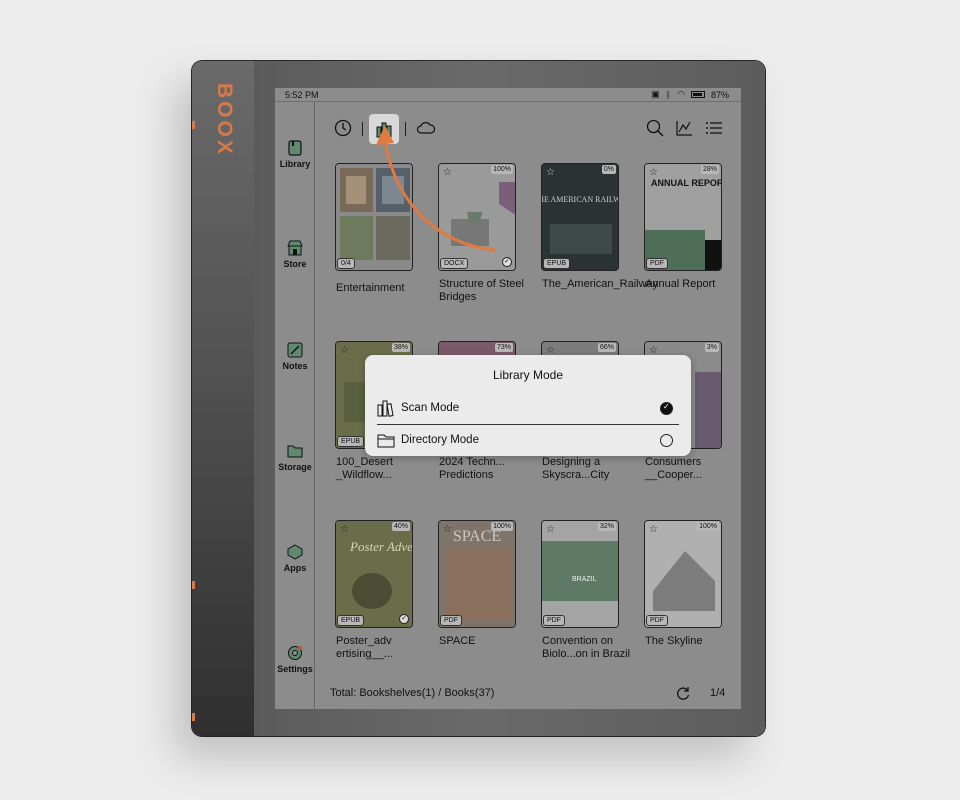 This screenshot has width=960, height=800. What do you see at coordinates (608, 169) in the screenshot?
I see `progress-badge: 0%` at bounding box center [608, 169].